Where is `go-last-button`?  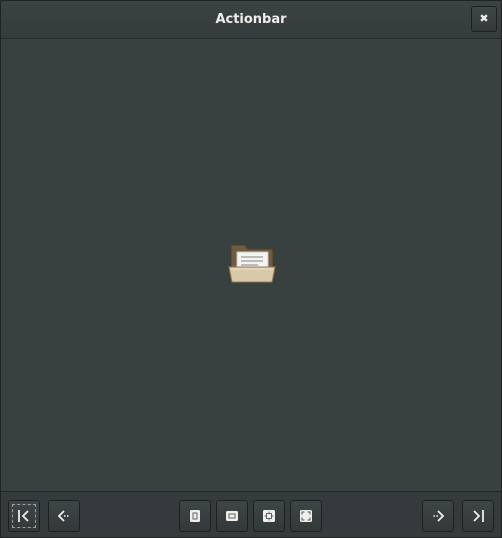
go-last-button is located at coordinates (478, 516).